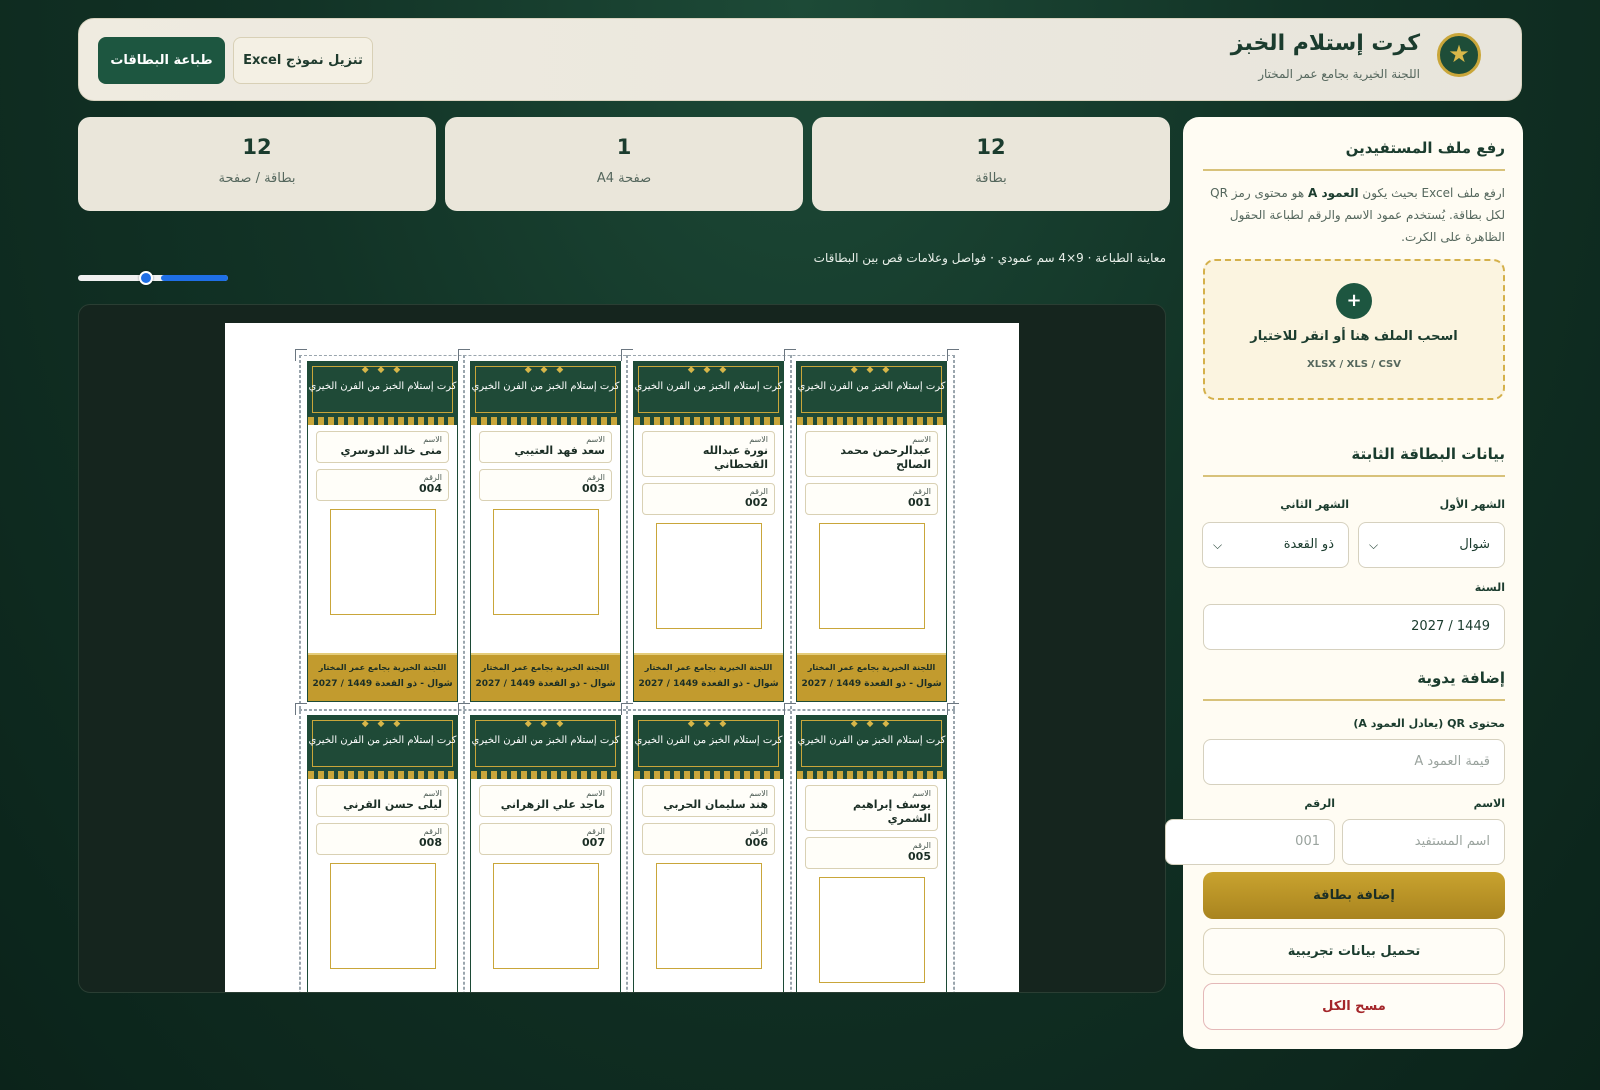 Image resolution: width=1600 pixels, height=1090 pixels. Describe the element at coordinates (1354, 1006) in the screenshot. I see `clear-all-button: مسح الكل` at that location.